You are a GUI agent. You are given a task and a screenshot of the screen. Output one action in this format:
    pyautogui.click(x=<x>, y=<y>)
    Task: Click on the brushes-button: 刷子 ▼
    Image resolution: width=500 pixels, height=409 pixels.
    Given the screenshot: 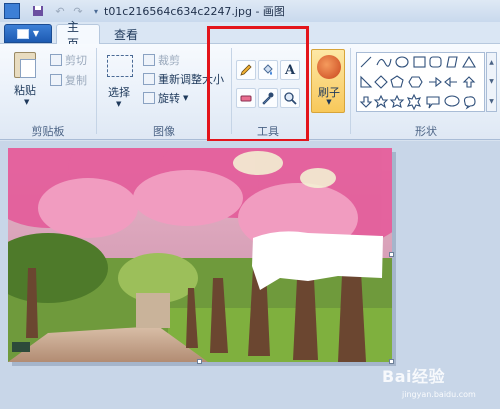 What is the action you would take?
    pyautogui.click(x=328, y=81)
    